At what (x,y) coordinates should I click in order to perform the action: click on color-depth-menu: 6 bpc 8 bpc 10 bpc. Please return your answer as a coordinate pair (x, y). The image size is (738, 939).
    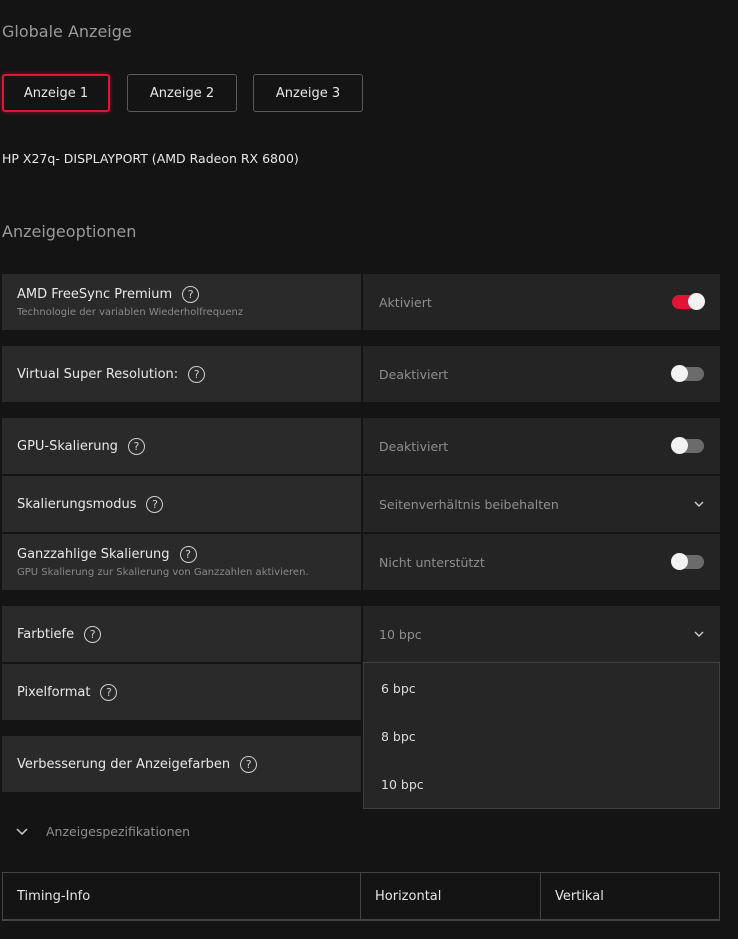
    Looking at the image, I should click on (541, 735).